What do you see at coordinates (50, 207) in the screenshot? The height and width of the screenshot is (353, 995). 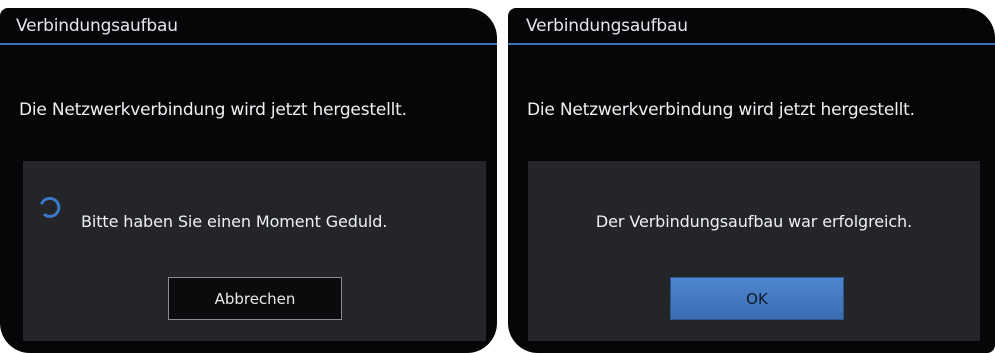 I see `spinner-icon` at bounding box center [50, 207].